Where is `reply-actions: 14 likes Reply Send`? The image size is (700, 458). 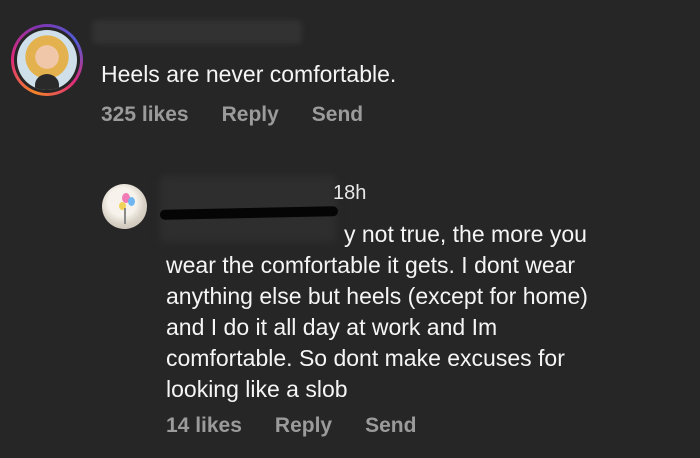
reply-actions: 14 likes Reply Send is located at coordinates (307, 426).